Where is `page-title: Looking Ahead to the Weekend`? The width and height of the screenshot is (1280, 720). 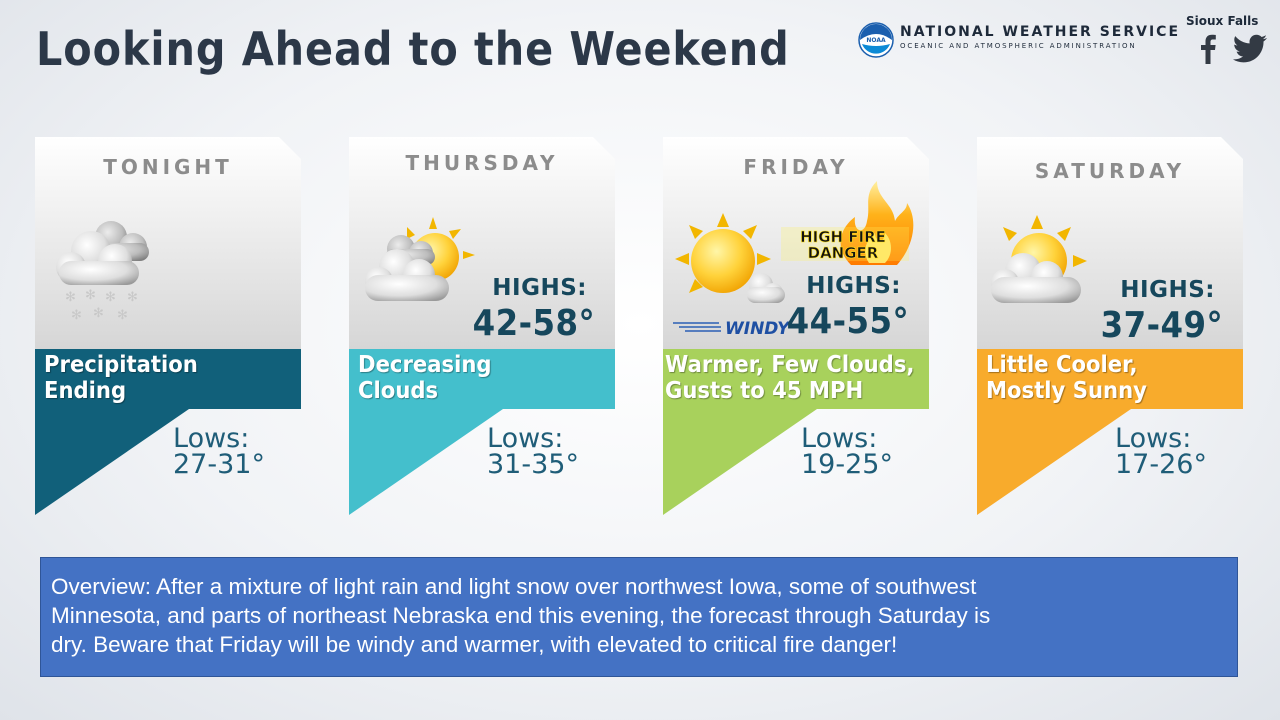 page-title: Looking Ahead to the Weekend is located at coordinates (413, 49).